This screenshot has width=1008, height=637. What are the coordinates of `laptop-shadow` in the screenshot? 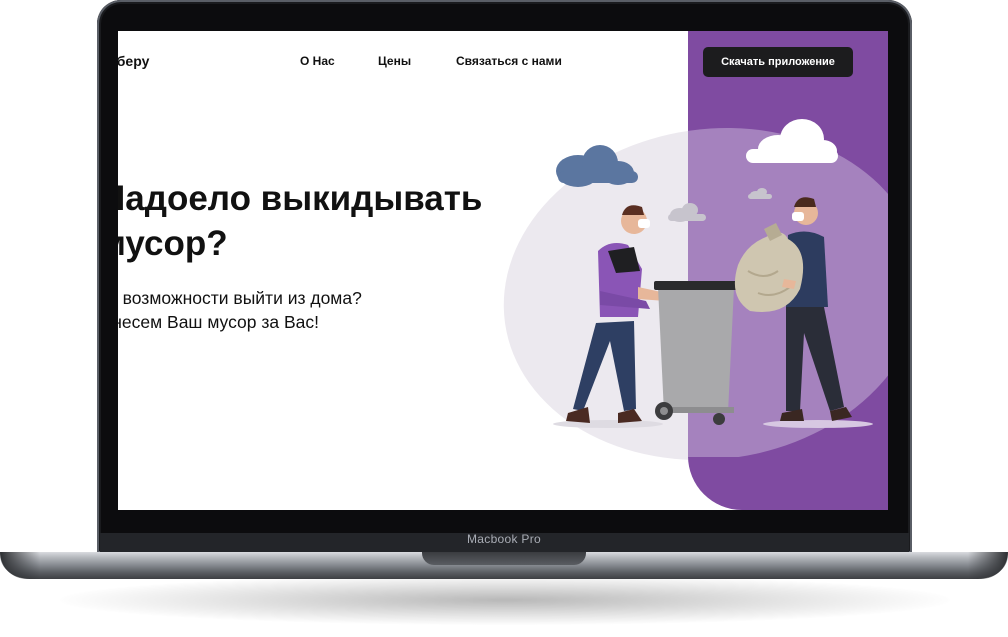 It's located at (505, 600).